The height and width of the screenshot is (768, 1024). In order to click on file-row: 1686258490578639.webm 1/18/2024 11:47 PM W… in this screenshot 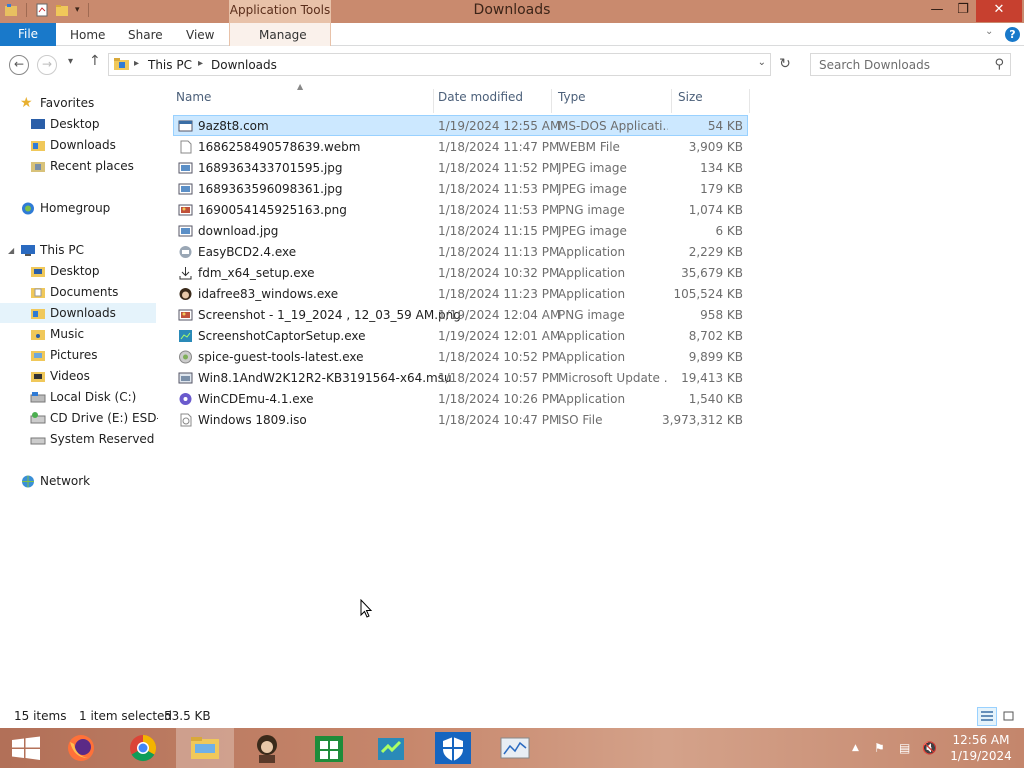, I will do `click(460, 146)`.